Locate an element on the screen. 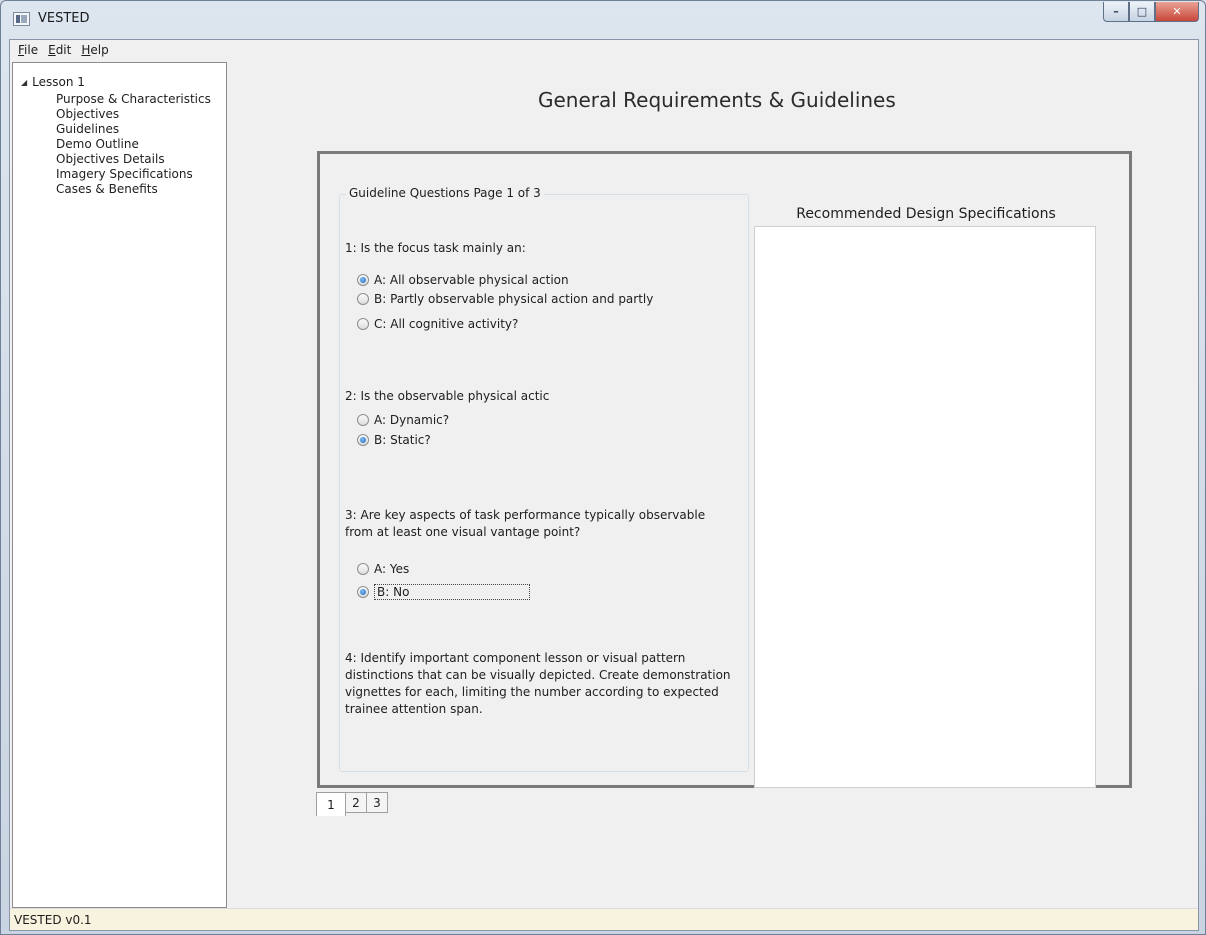 The width and height of the screenshot is (1206, 935). tree-item-cases-benefits: Cases & Benefits is located at coordinates (133, 189).